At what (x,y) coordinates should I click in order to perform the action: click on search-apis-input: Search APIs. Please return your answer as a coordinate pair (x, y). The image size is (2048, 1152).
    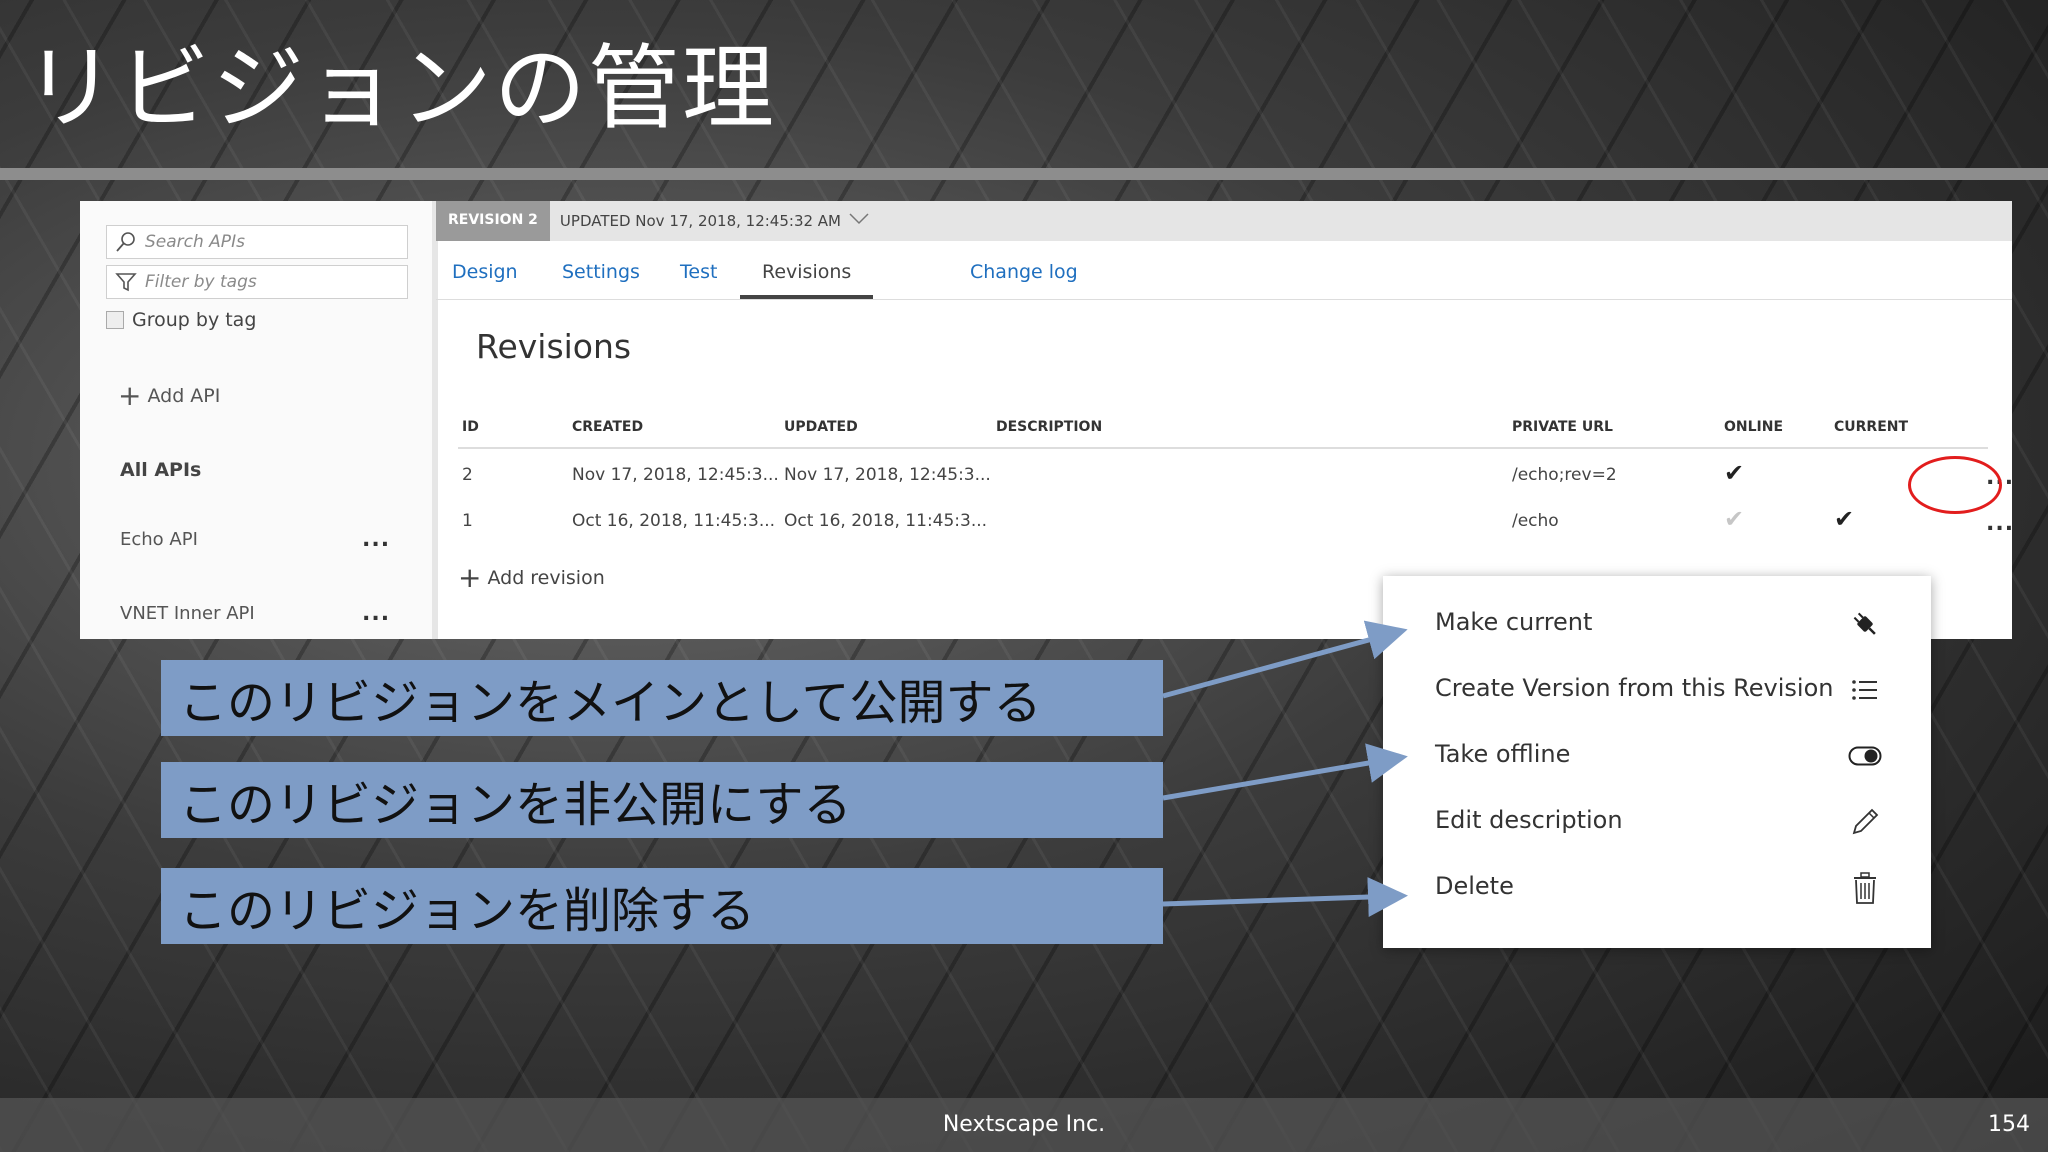
    Looking at the image, I should click on (257, 242).